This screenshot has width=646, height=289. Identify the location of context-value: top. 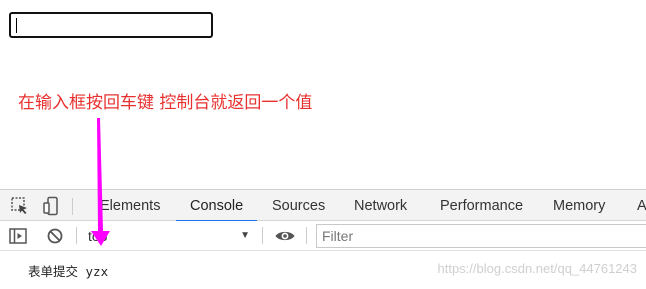
(98, 236).